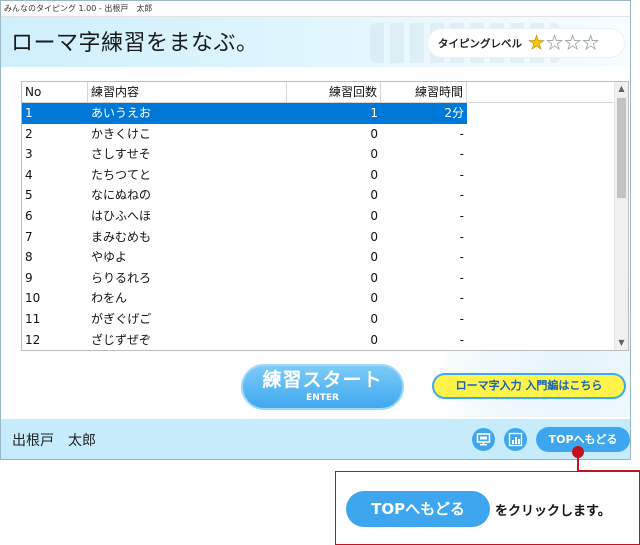 The height and width of the screenshot is (545, 640). What do you see at coordinates (121, 215) in the screenshot?
I see `row-lesson-name: はひふへほ` at bounding box center [121, 215].